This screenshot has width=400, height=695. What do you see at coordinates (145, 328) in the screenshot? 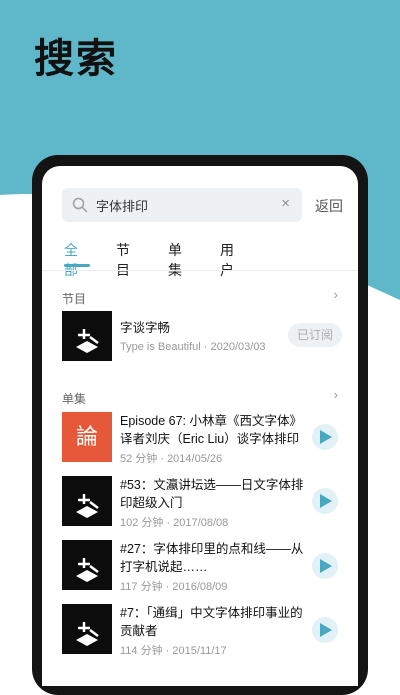
I see `program-title: 字谈字畅` at bounding box center [145, 328].